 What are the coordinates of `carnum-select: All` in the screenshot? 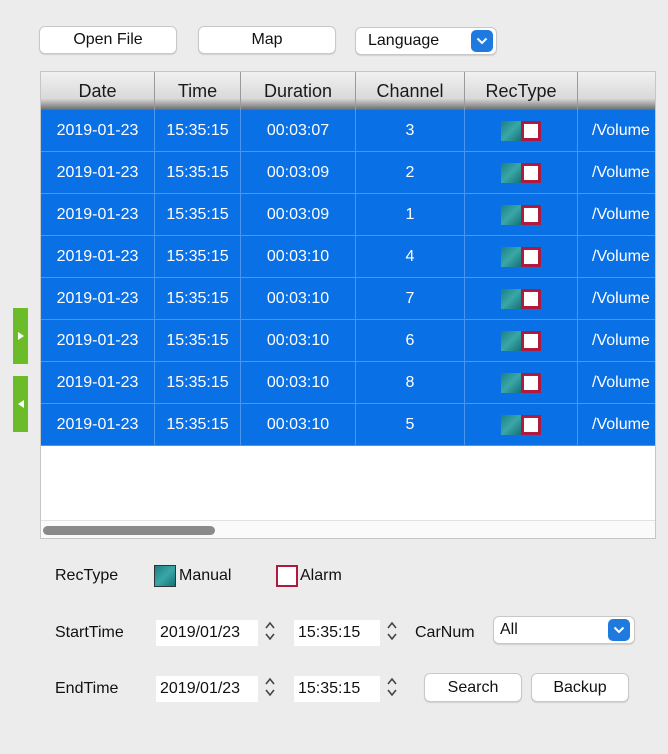 It's located at (564, 630).